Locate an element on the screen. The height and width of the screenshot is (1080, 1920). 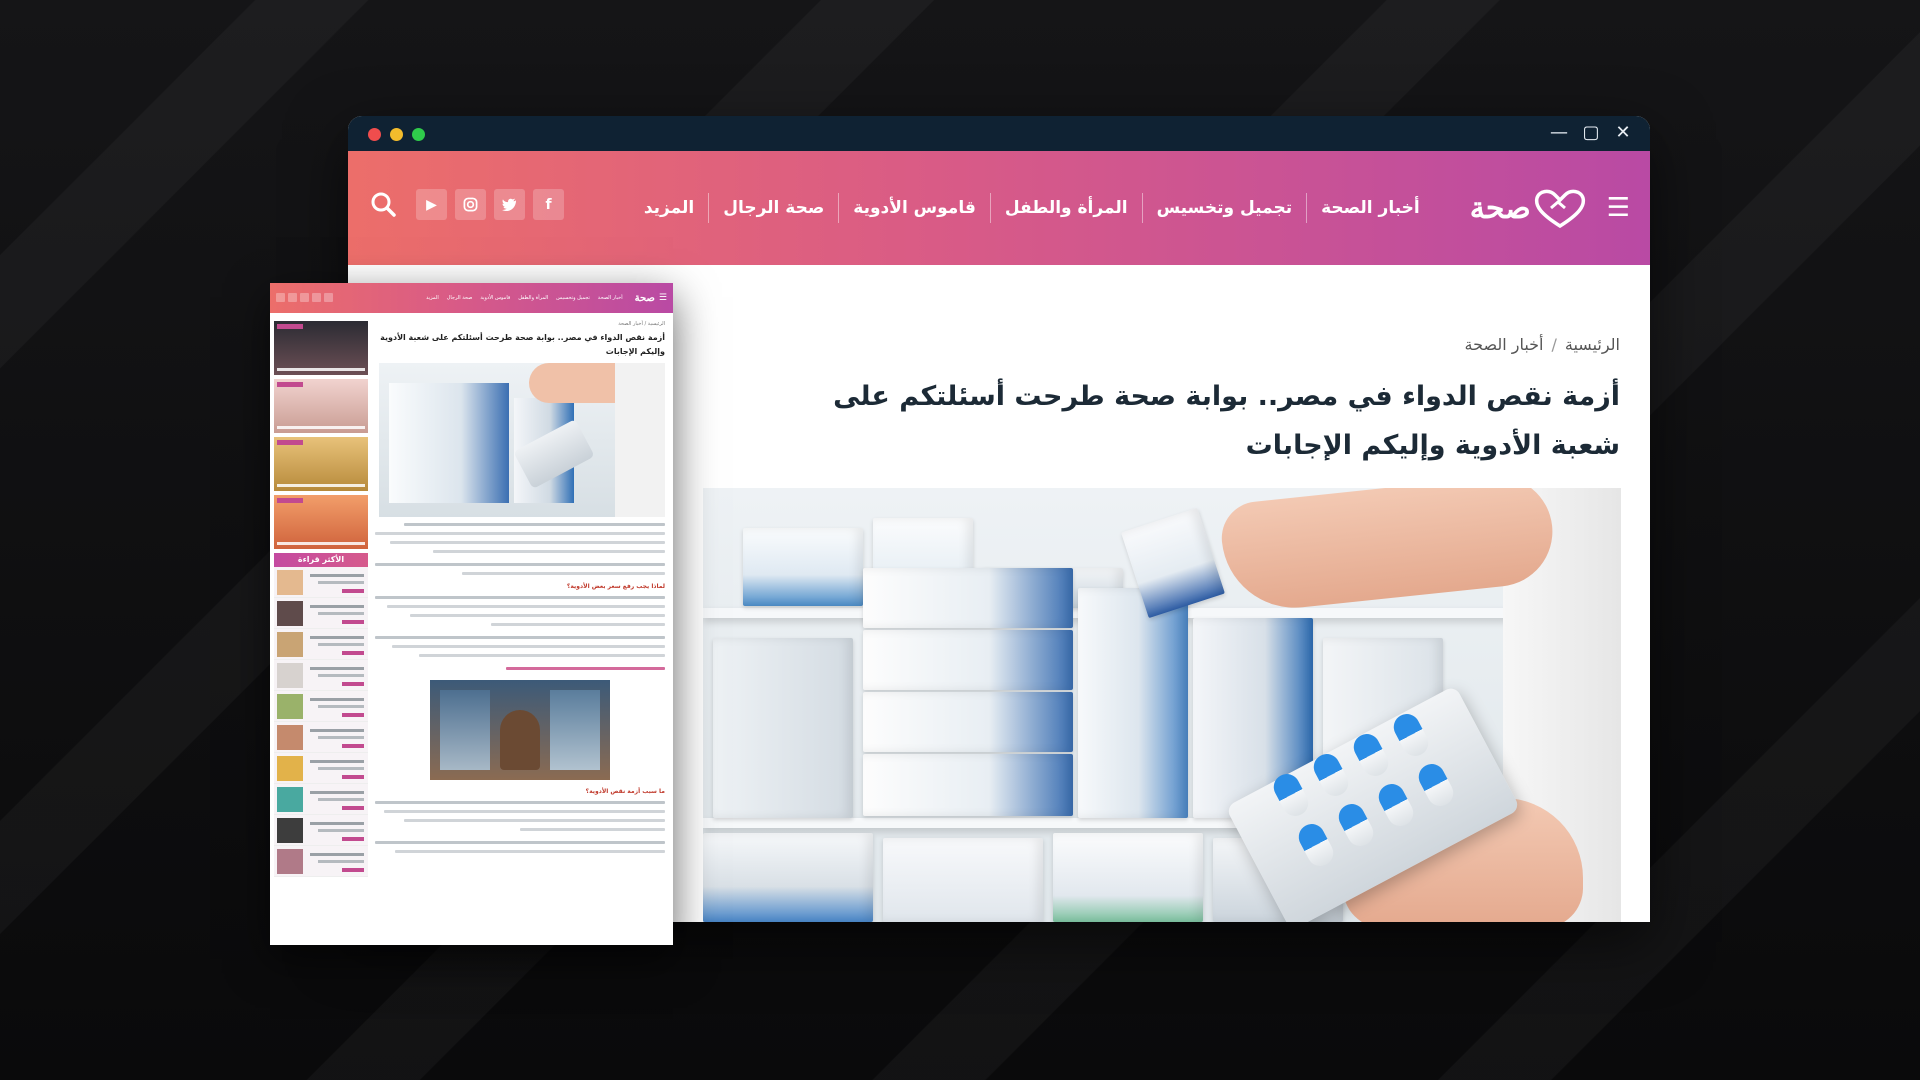
mini-nav-item: قاموس الأدوية is located at coordinates (495, 298).